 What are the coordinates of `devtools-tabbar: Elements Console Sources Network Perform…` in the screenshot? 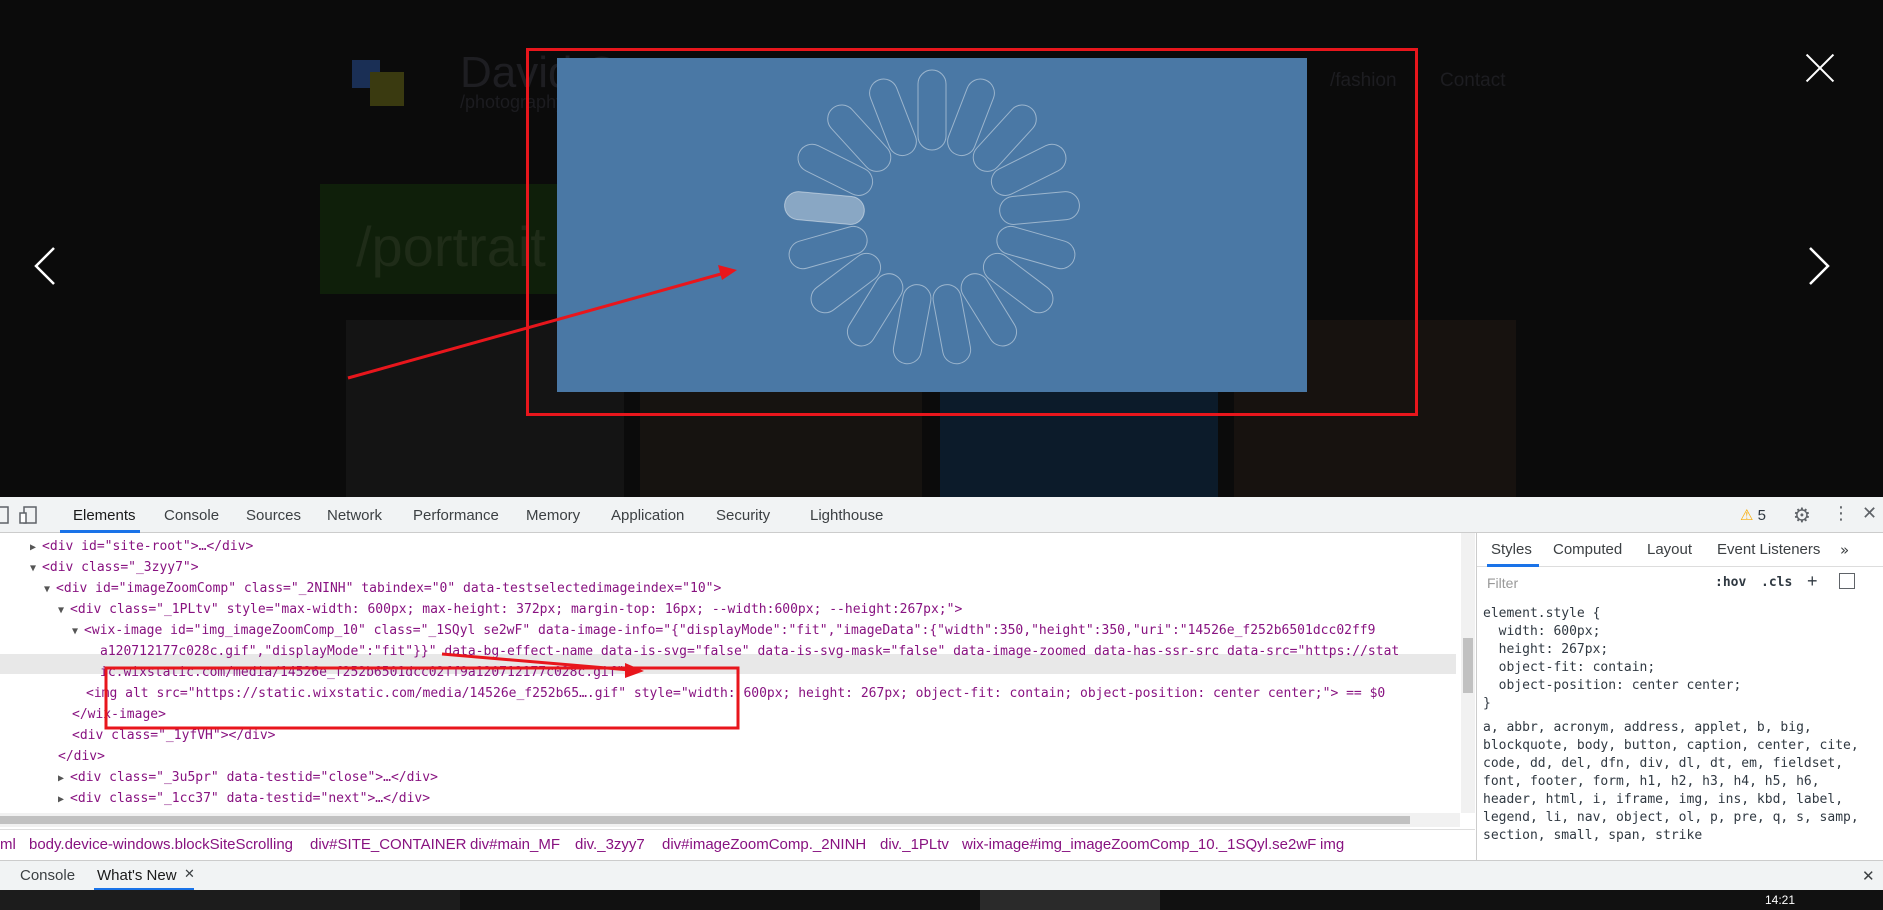 It's located at (941, 515).